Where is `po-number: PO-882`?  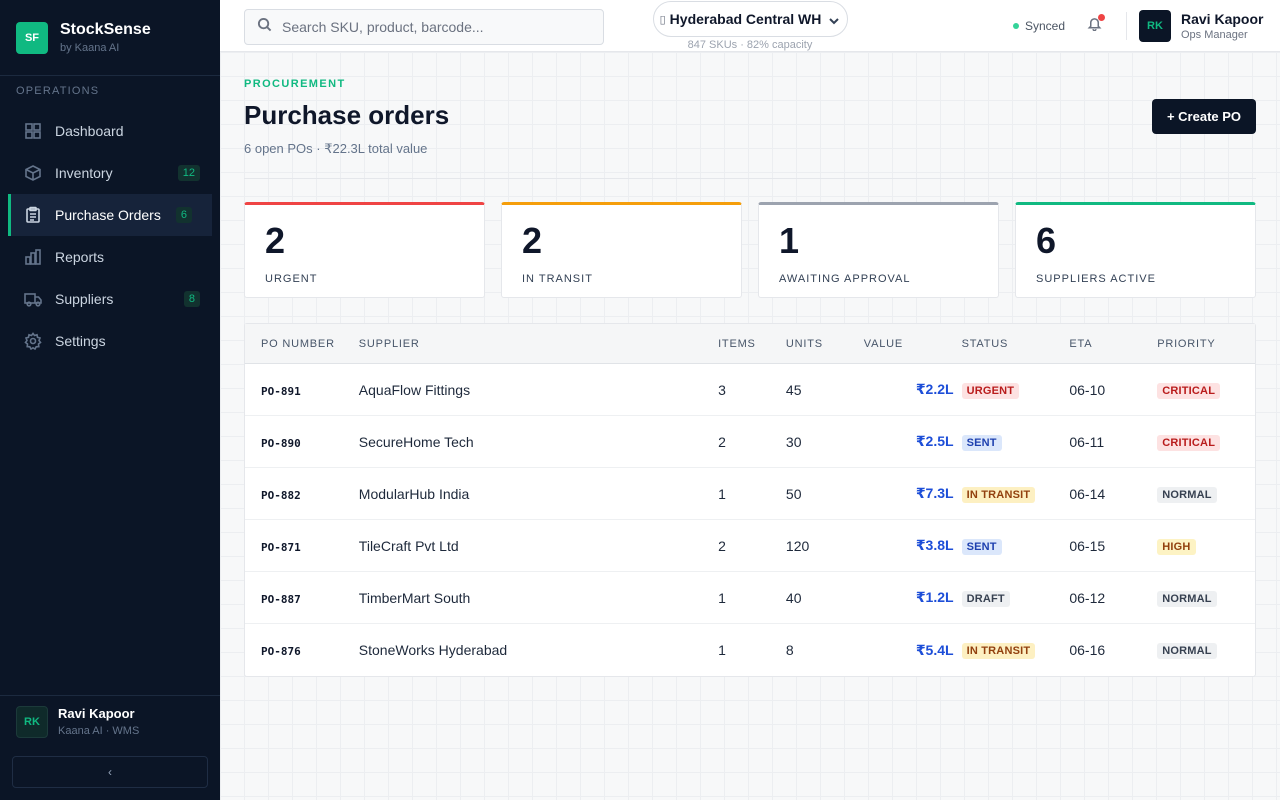
po-number: PO-882 is located at coordinates (281, 495).